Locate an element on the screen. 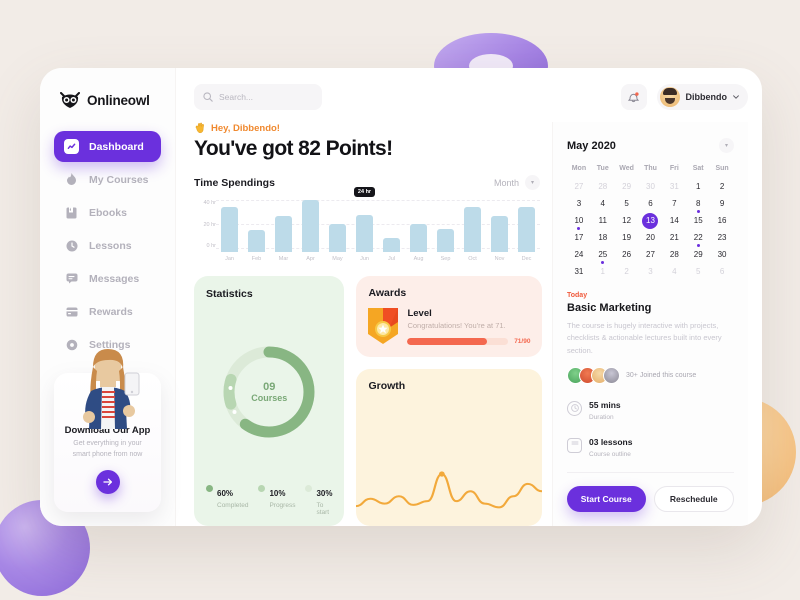 The height and width of the screenshot is (600, 800). divider is located at coordinates (650, 473).